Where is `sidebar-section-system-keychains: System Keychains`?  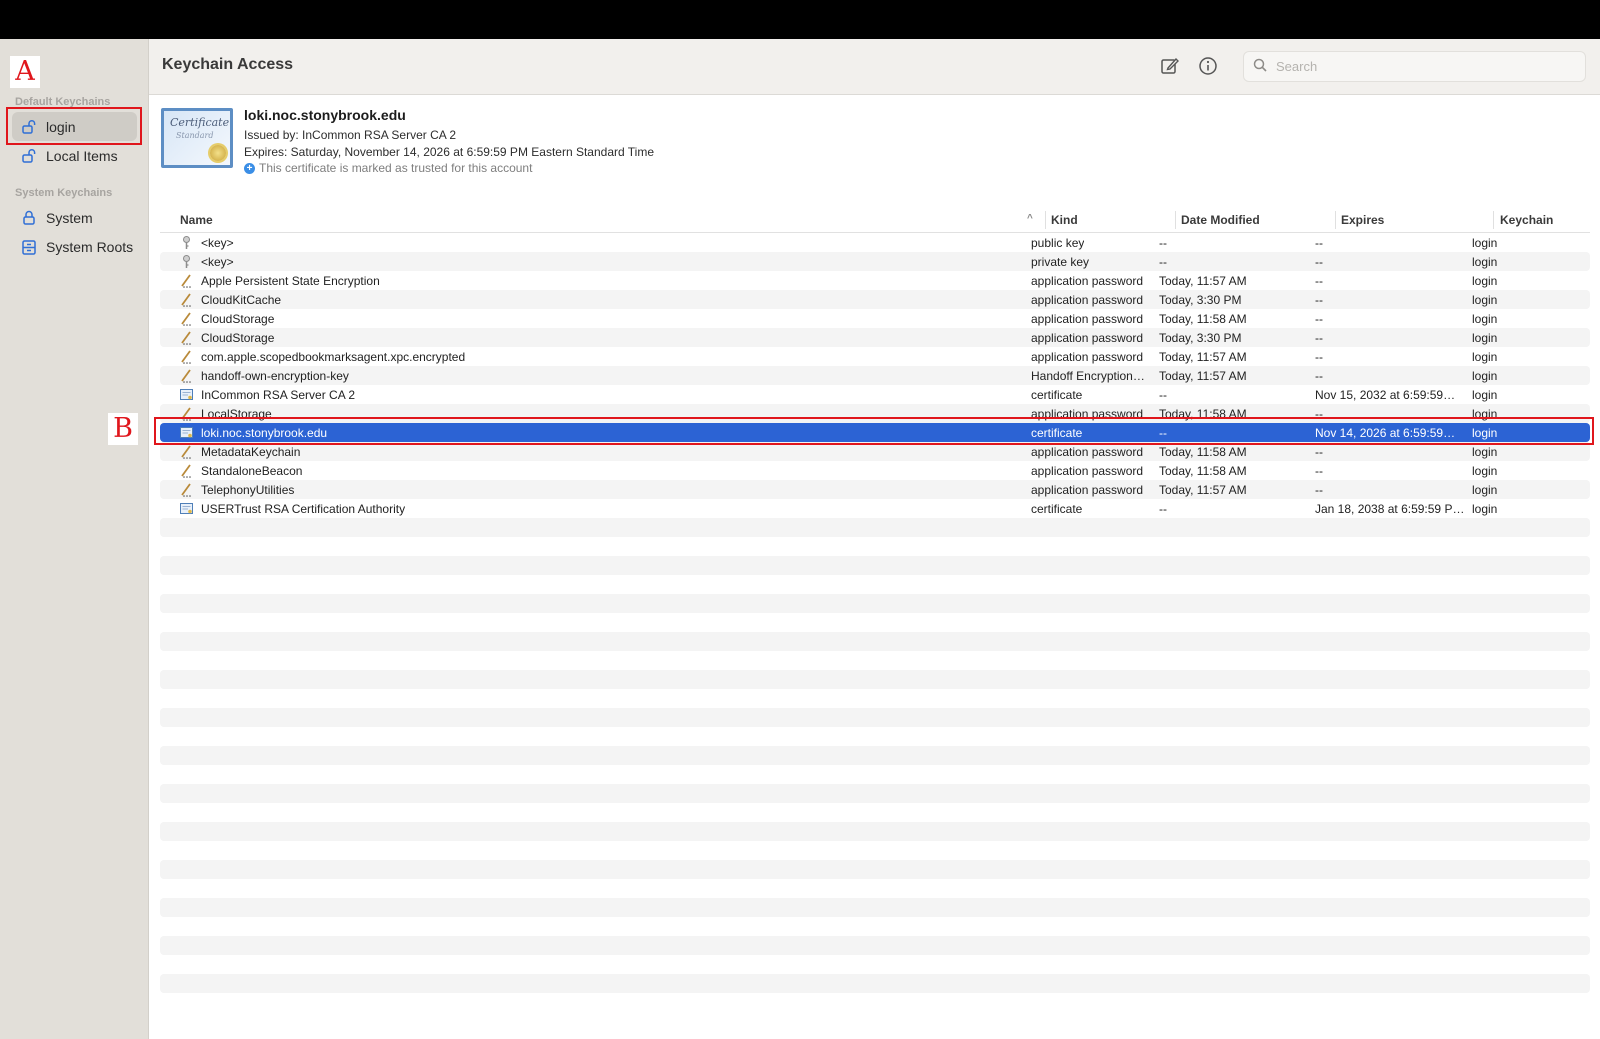 sidebar-section-system-keychains: System Keychains is located at coordinates (64, 193).